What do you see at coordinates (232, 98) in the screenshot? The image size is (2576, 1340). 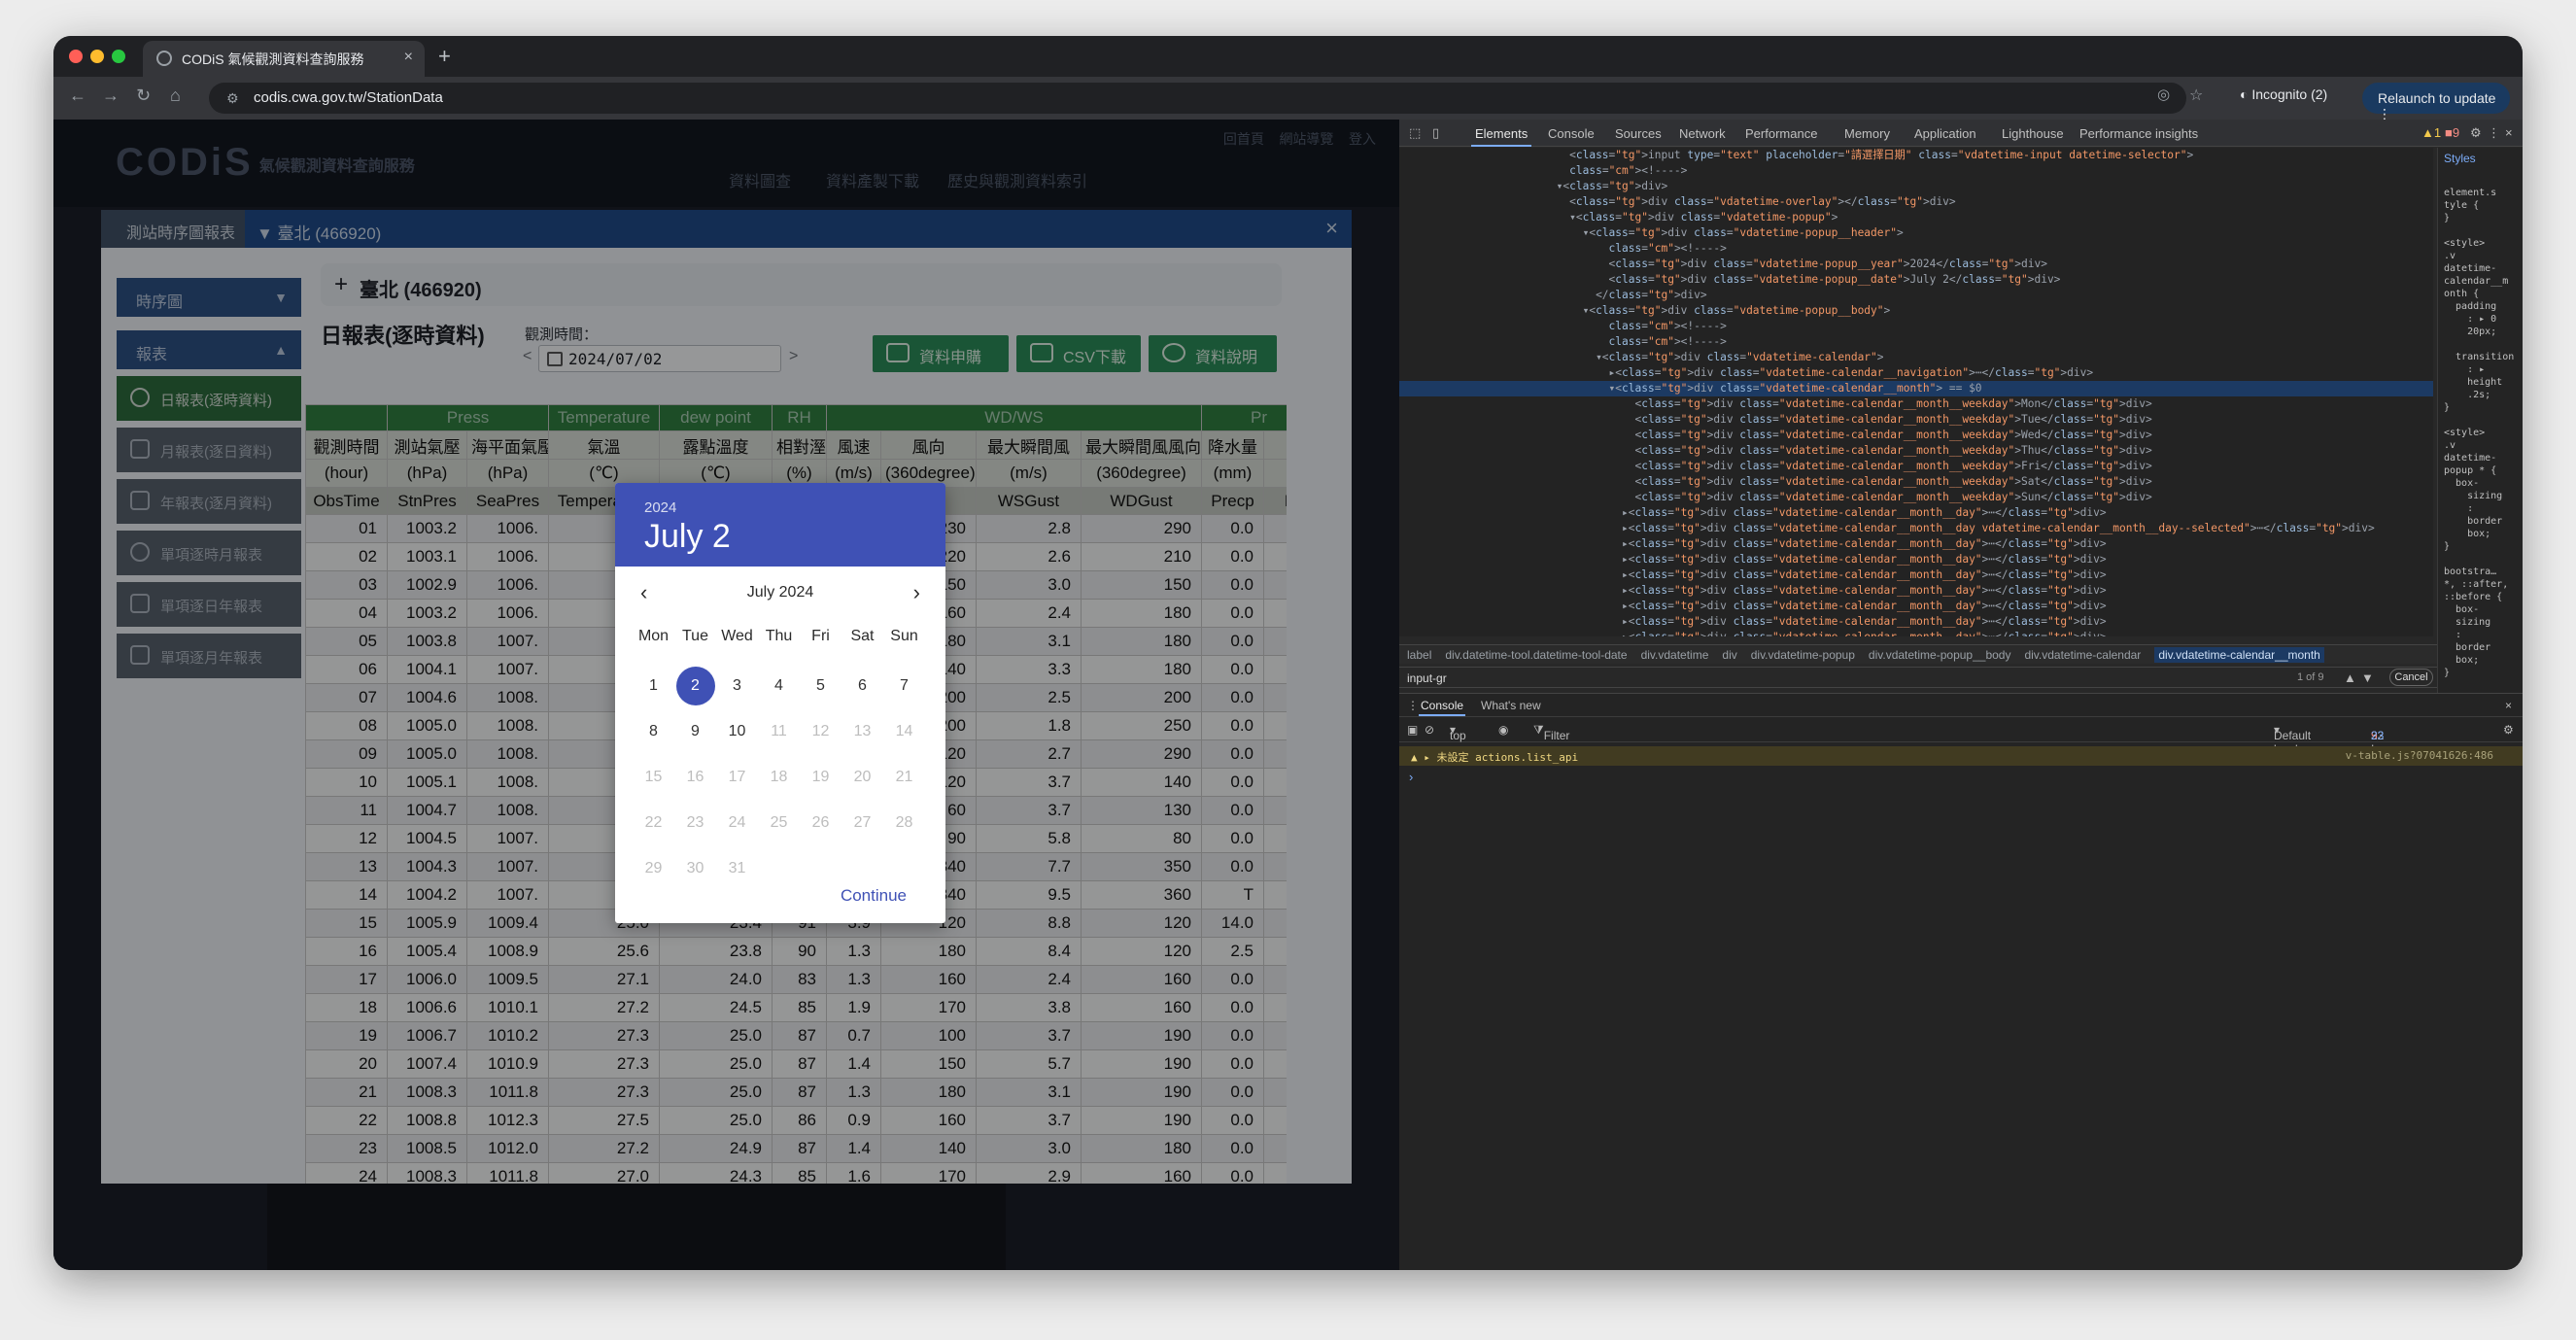 I see `site-info-icon: ⚙` at bounding box center [232, 98].